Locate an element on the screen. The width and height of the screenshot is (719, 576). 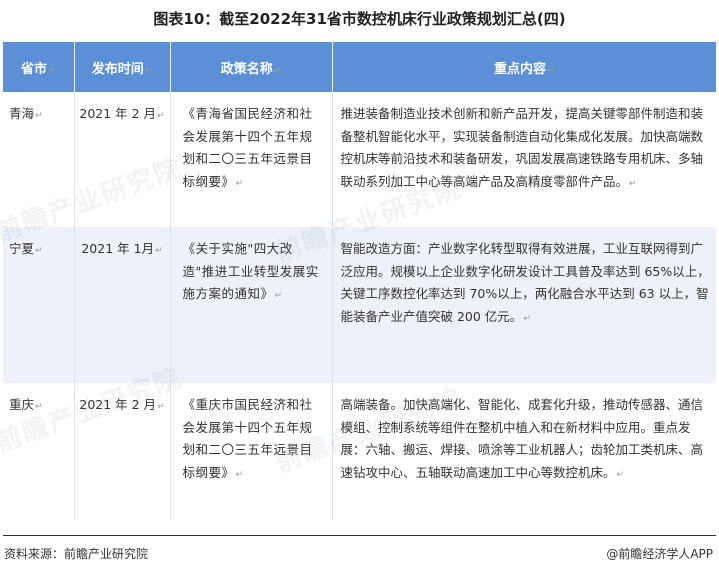
table-header-row: 省市↵ 发布时间↵ 政策名称↵ 重点内容↵ is located at coordinates (359, 67).